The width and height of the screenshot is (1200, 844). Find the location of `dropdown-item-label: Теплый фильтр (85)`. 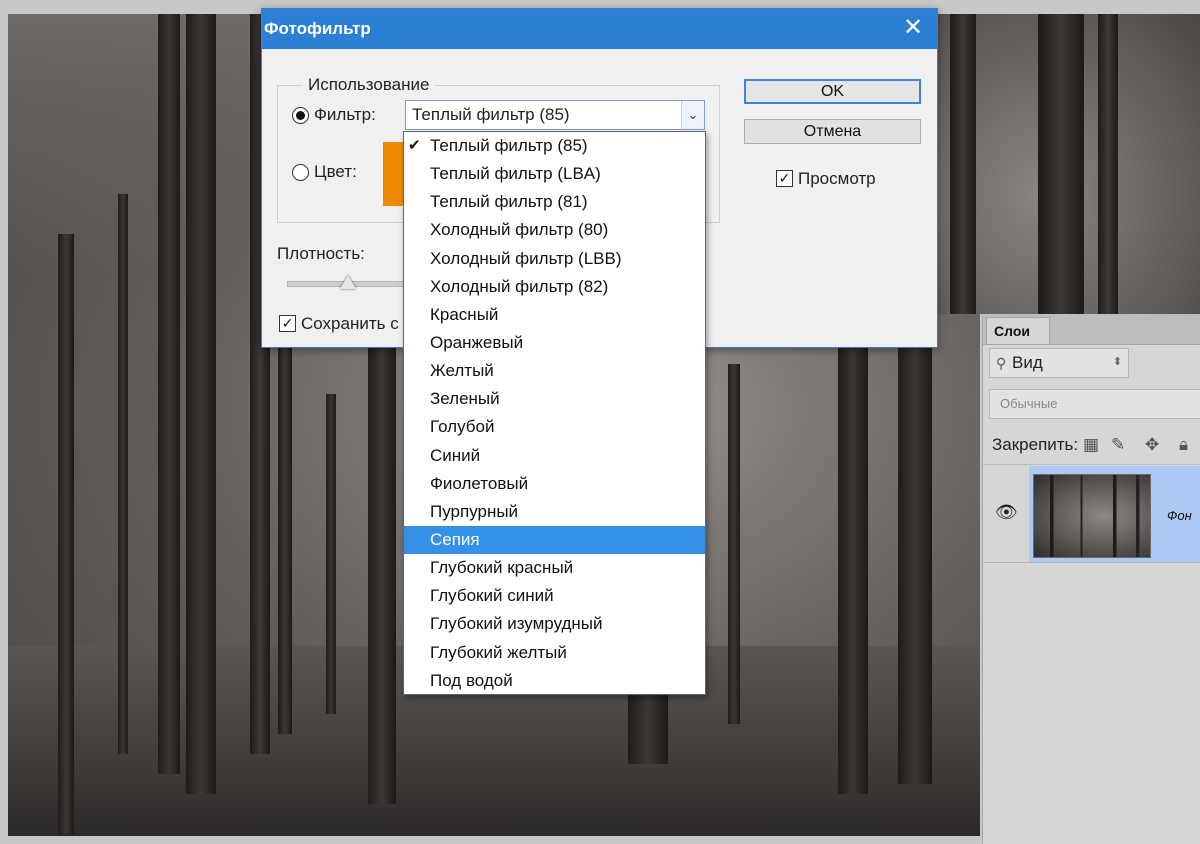

dropdown-item-label: Теплый фильтр (85) is located at coordinates (509, 145).